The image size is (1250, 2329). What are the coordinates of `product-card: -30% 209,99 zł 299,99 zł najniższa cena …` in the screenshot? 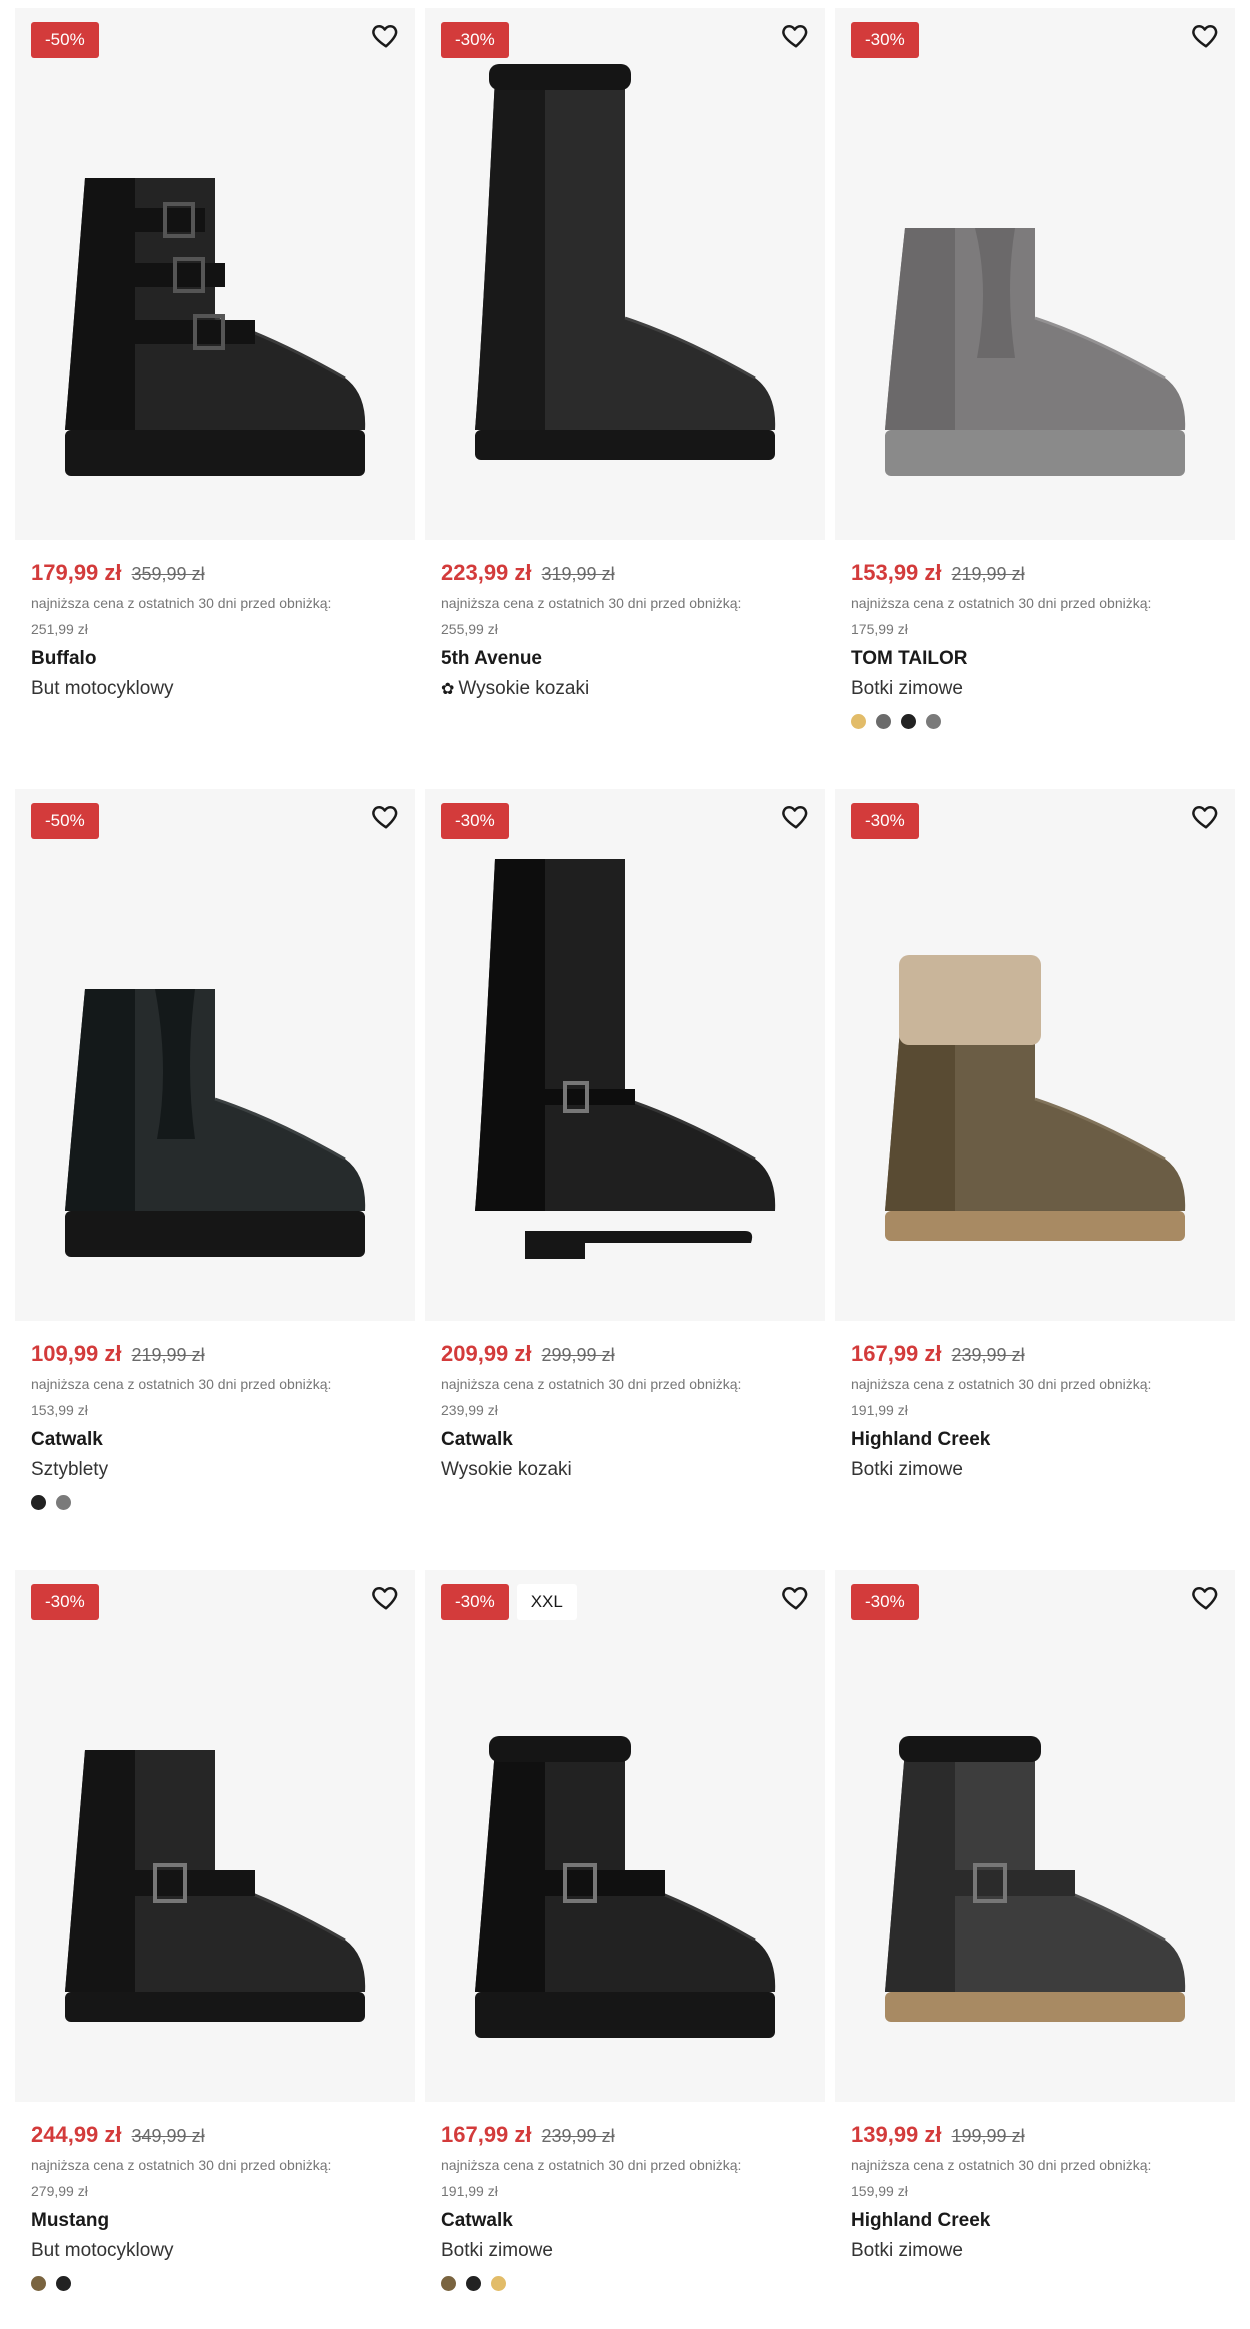 It's located at (625, 1169).